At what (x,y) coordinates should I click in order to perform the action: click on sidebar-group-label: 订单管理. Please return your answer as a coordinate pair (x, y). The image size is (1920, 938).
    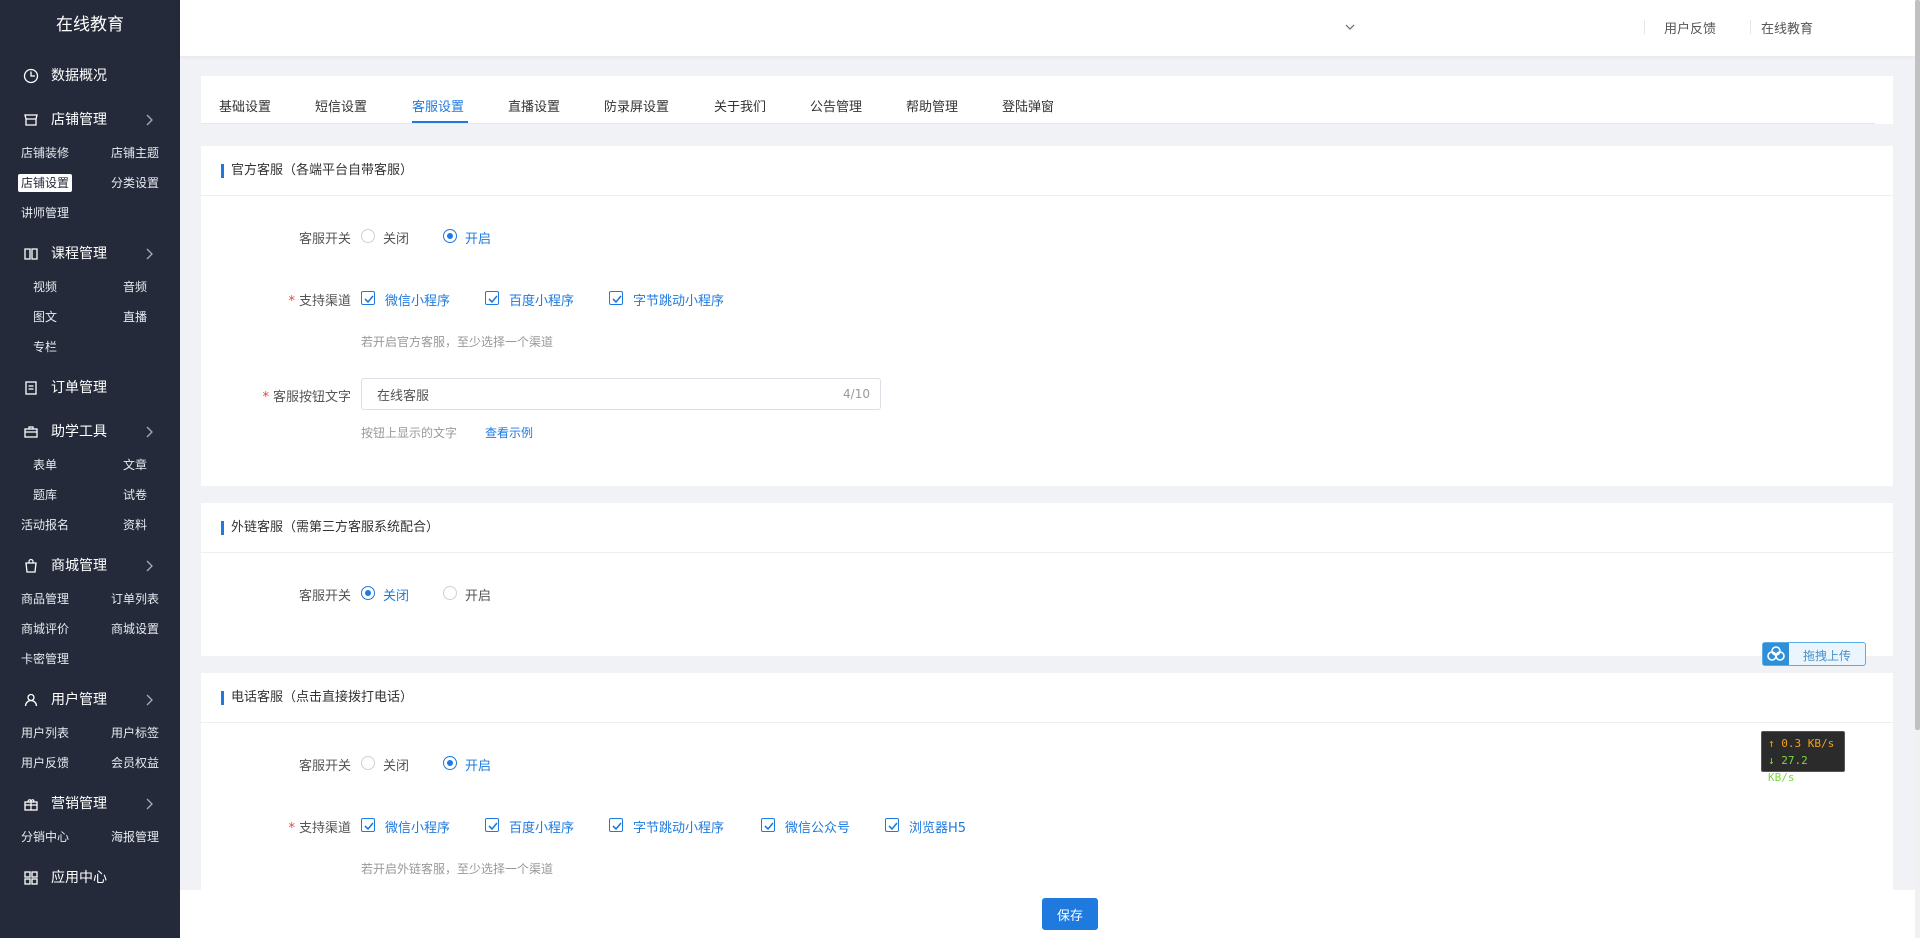
    Looking at the image, I should click on (79, 388).